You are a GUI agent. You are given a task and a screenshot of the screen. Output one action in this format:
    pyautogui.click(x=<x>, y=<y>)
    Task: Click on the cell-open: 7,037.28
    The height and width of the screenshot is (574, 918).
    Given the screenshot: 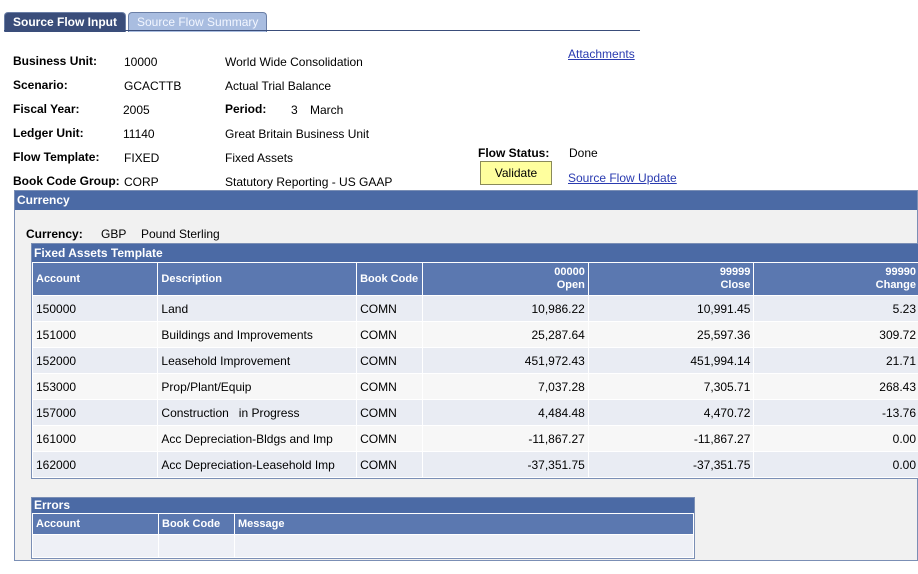 What is the action you would take?
    pyautogui.click(x=505, y=386)
    